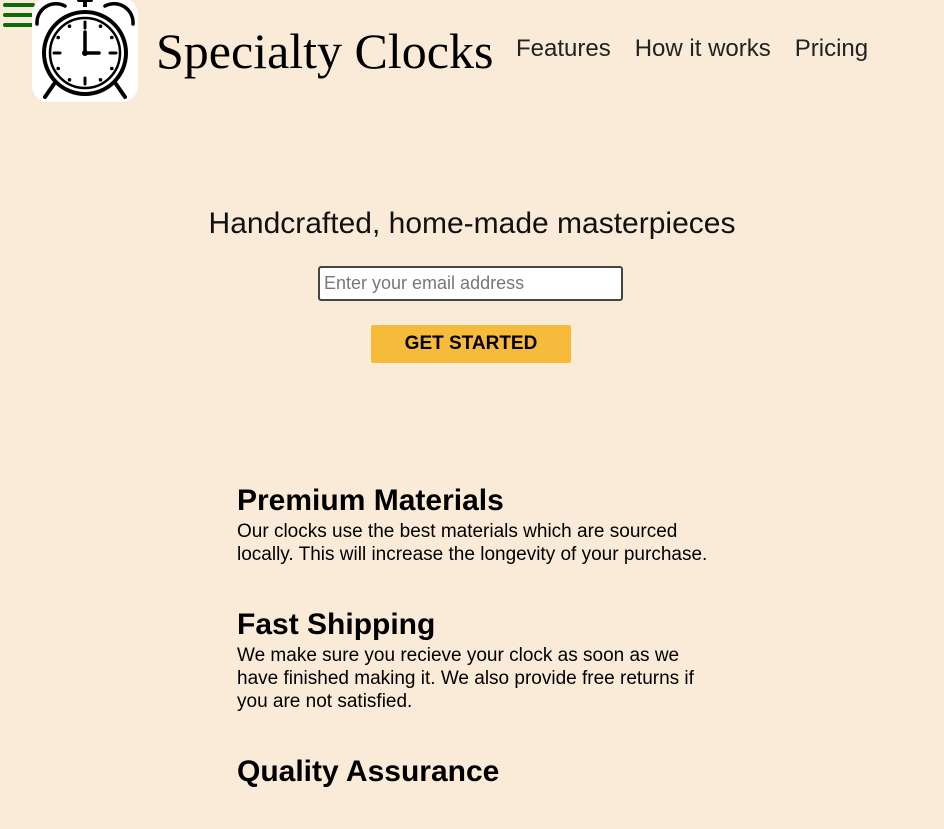 This screenshot has height=829, width=944. Describe the element at coordinates (336, 624) in the screenshot. I see `feature-title: Fast Shipping` at that location.